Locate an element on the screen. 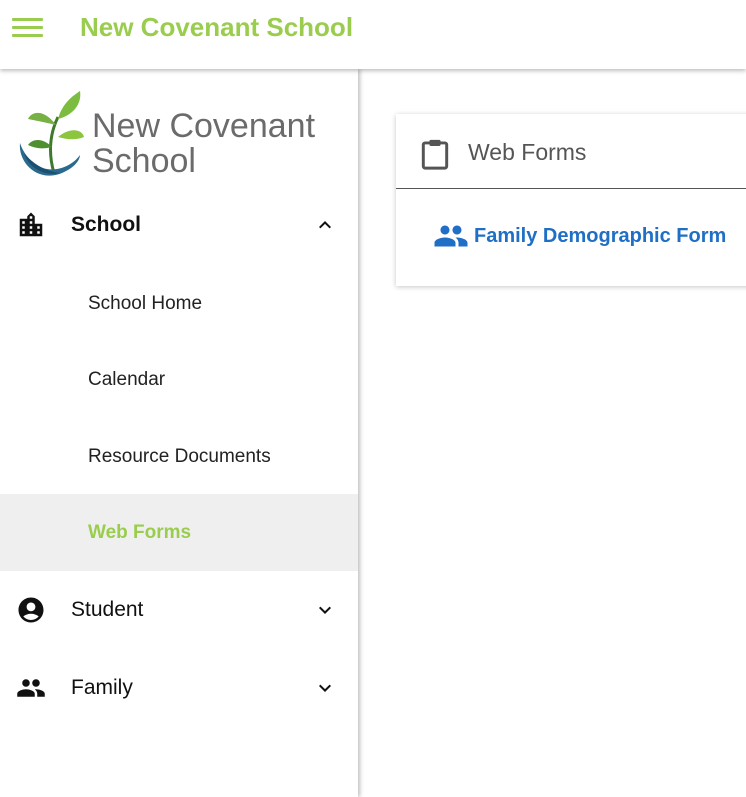  app-title: New Covenant School is located at coordinates (217, 27).